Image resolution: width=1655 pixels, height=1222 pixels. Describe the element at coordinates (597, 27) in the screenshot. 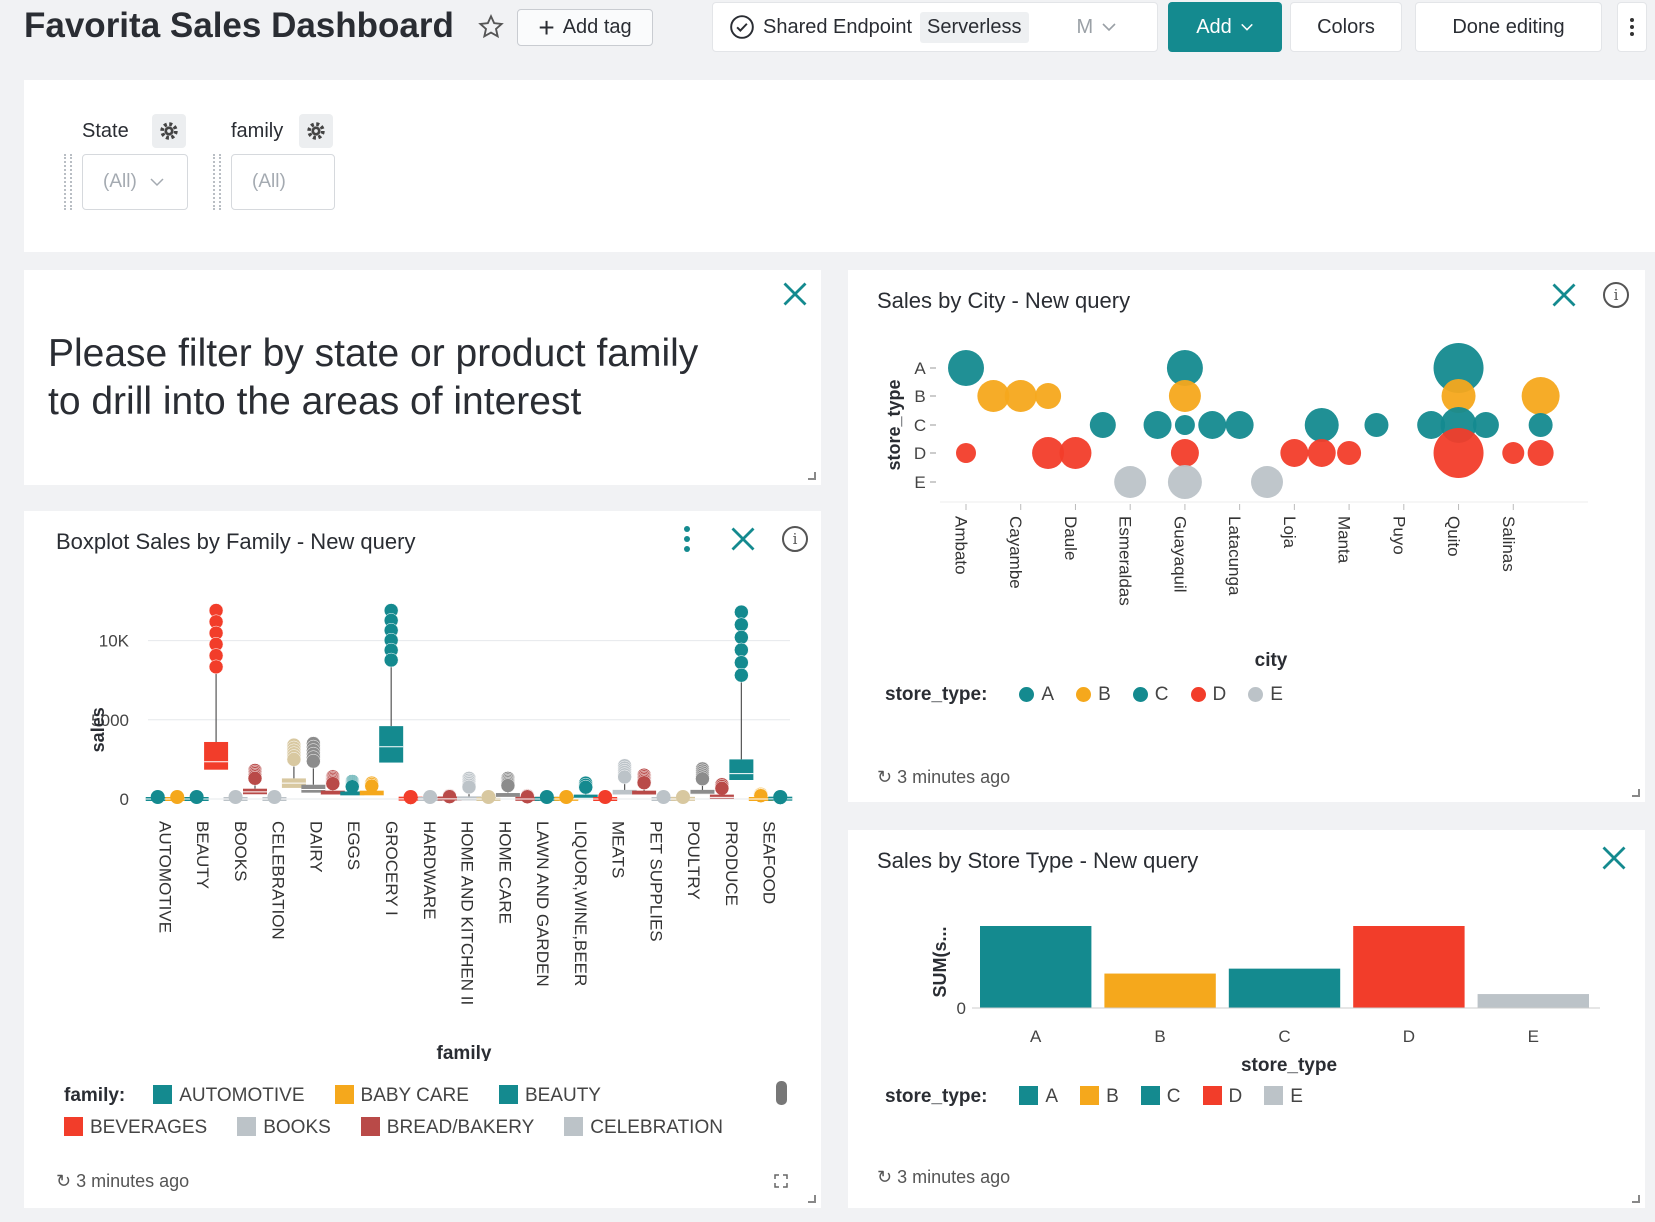

I see `add-tag-label: Add tag` at that location.